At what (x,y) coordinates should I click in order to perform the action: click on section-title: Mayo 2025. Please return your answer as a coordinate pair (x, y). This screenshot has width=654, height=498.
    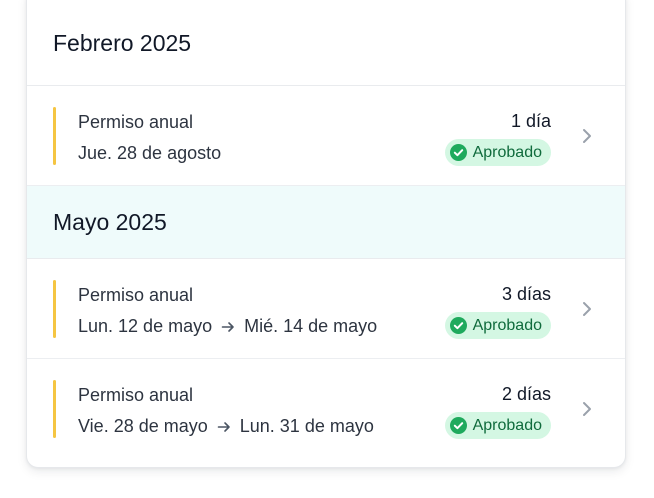
    Looking at the image, I should click on (110, 221).